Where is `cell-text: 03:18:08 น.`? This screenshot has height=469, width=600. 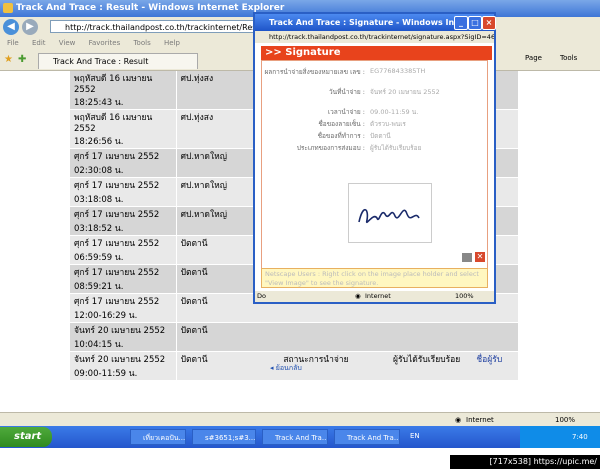 cell-text: 03:18:08 น. is located at coordinates (99, 200).